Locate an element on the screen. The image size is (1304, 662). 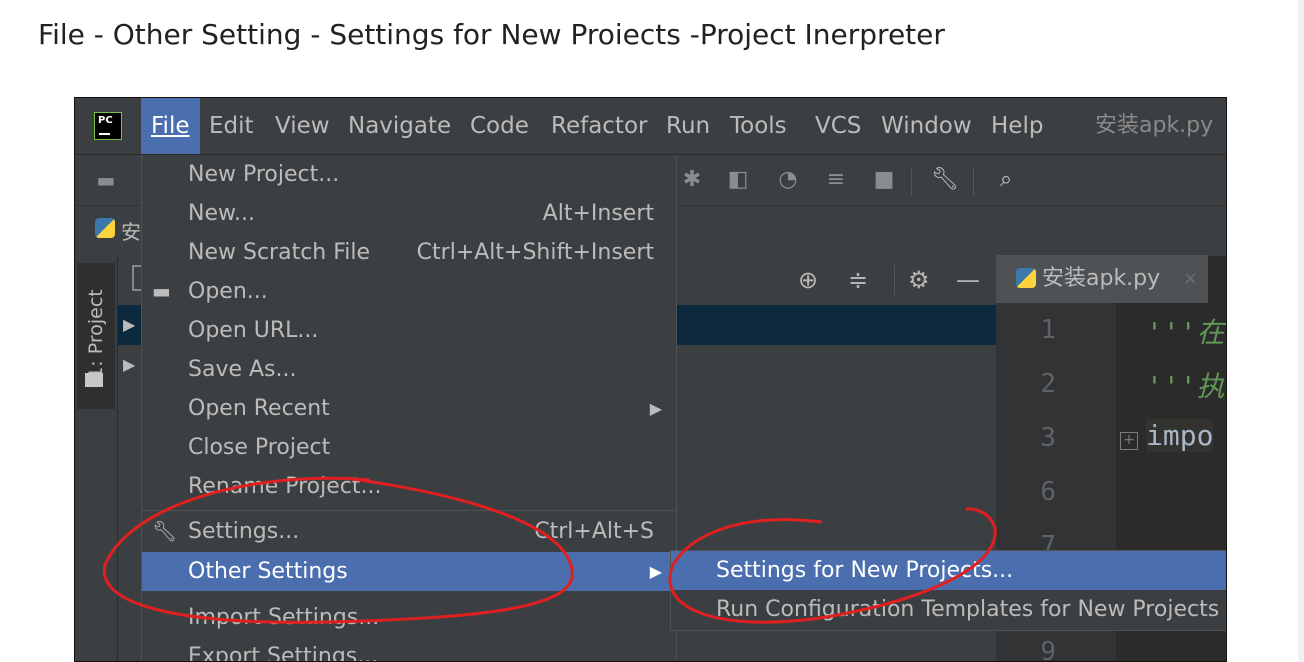
panel-separator is located at coordinates (894, 280).